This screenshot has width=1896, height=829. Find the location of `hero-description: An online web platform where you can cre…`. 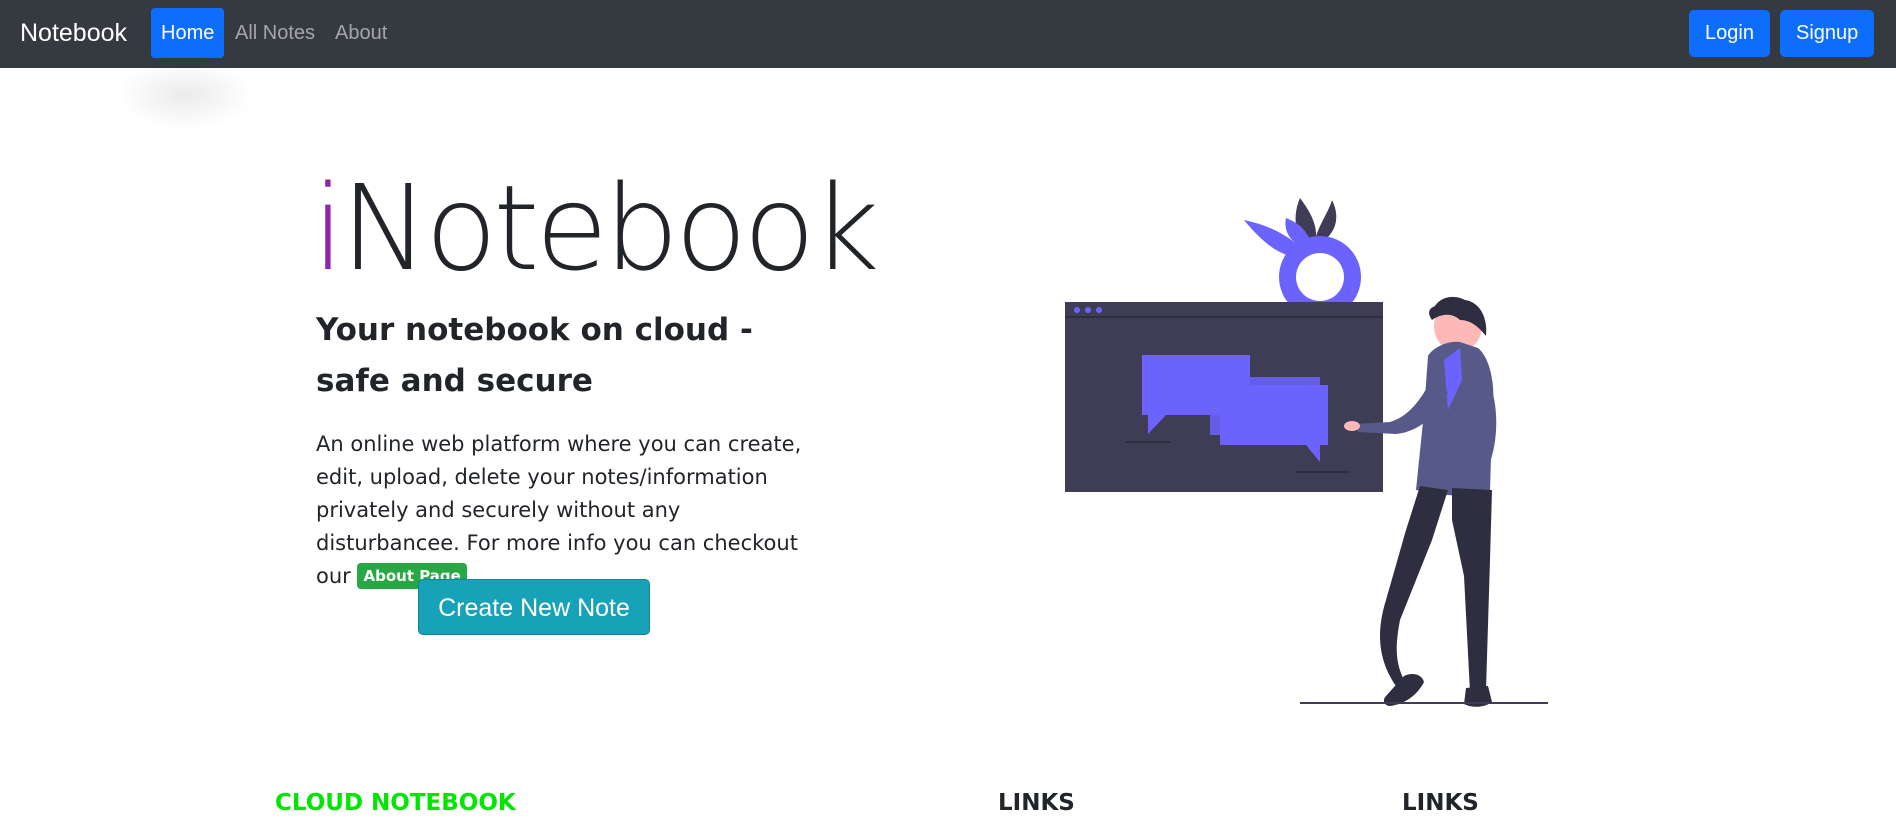

hero-description: An online web platform where you can cre… is located at coordinates (571, 510).